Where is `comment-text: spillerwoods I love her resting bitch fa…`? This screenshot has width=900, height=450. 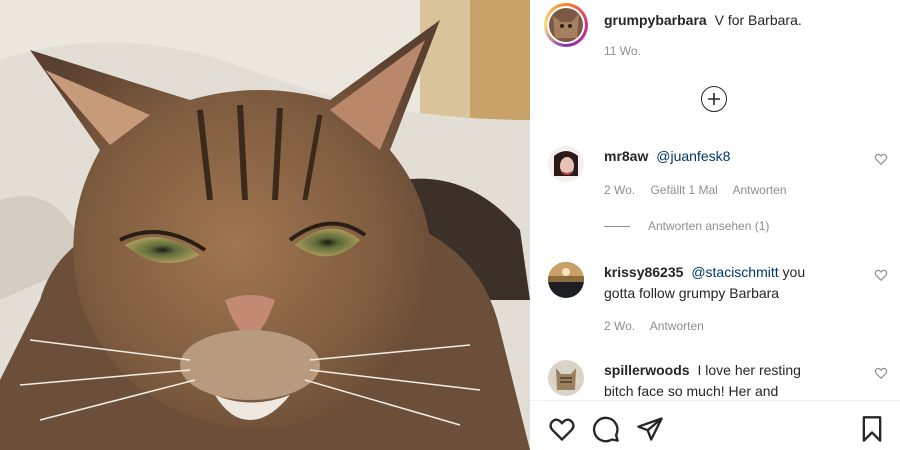
comment-text: spillerwoods I love her resting bitch fa… is located at coordinates (719, 380).